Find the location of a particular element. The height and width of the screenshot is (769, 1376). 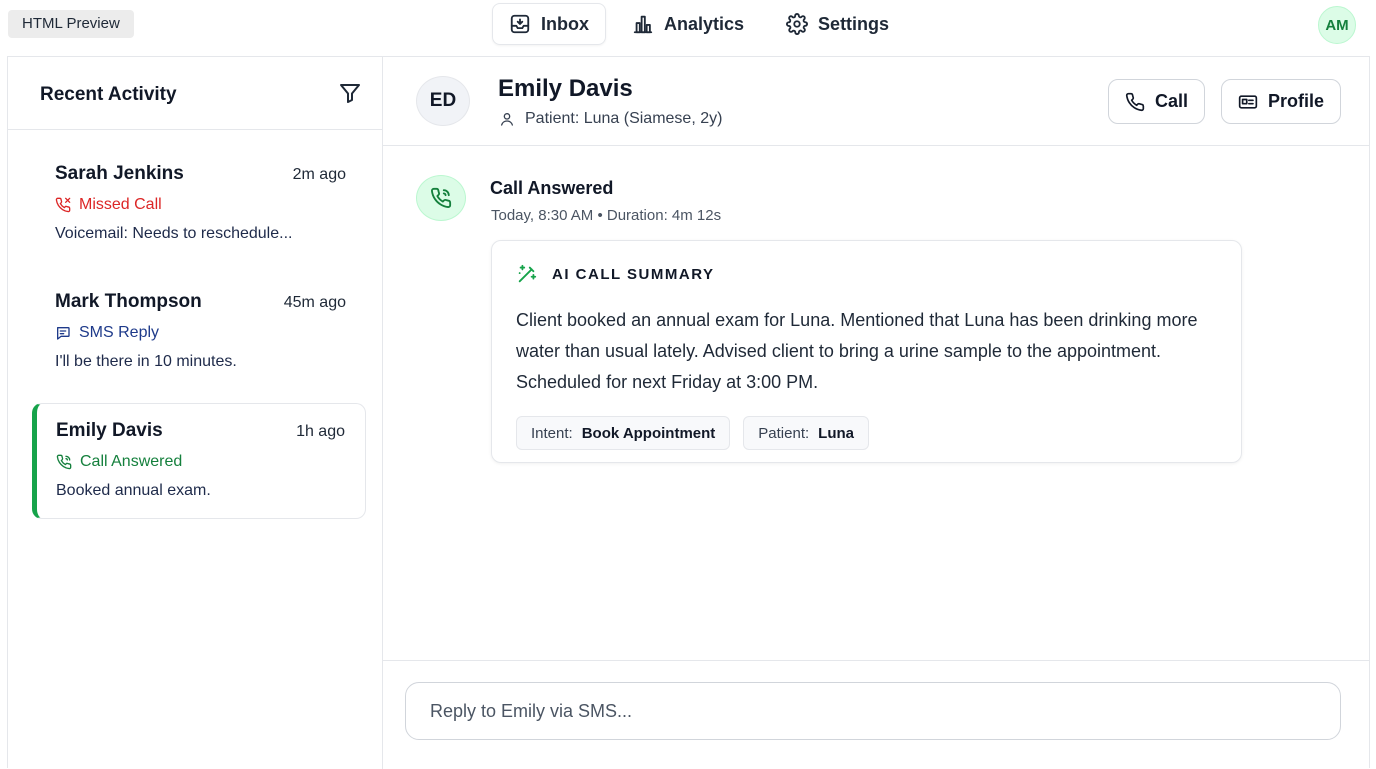

patient-info: Patient: Luna (Siamese, 2y) is located at coordinates (610, 119).